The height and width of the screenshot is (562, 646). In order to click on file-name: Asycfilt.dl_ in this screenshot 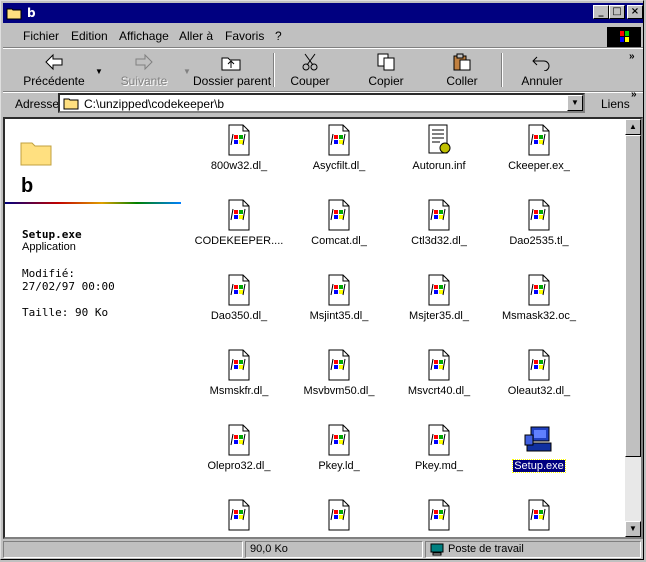, I will do `click(339, 166)`.